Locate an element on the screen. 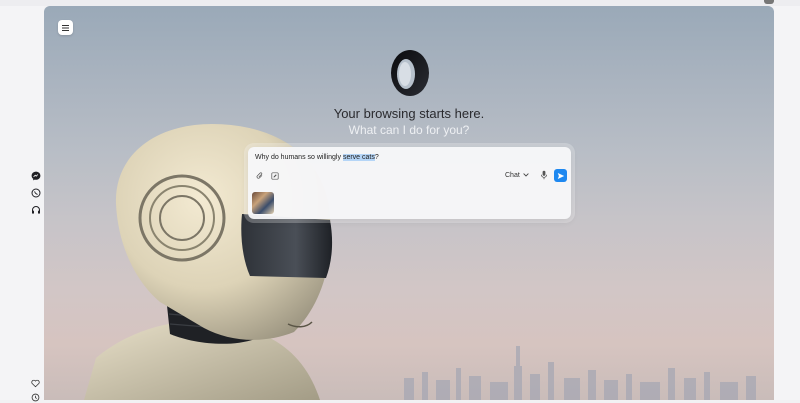 The height and width of the screenshot is (403, 800). right-edge is located at coordinates (787, 203).